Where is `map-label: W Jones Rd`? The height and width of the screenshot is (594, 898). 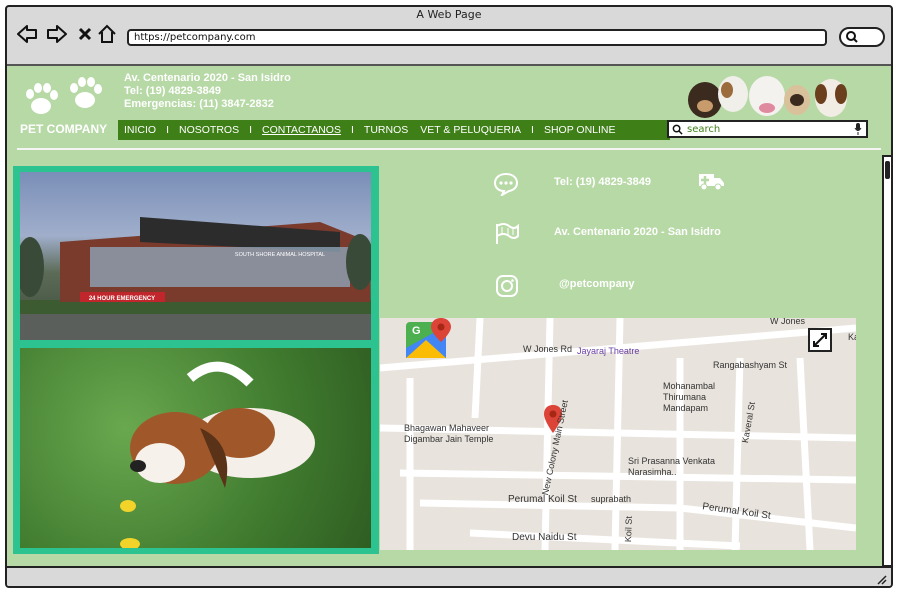
map-label: W Jones Rd is located at coordinates (548, 349).